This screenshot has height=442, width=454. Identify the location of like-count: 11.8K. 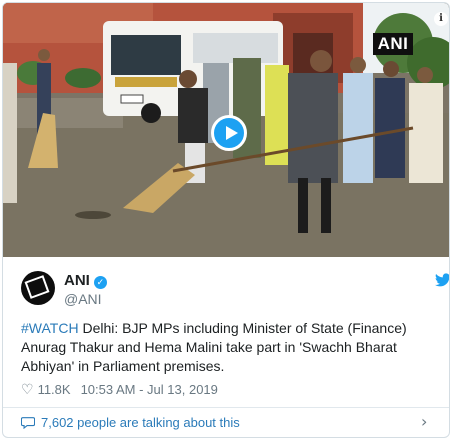
(54, 389).